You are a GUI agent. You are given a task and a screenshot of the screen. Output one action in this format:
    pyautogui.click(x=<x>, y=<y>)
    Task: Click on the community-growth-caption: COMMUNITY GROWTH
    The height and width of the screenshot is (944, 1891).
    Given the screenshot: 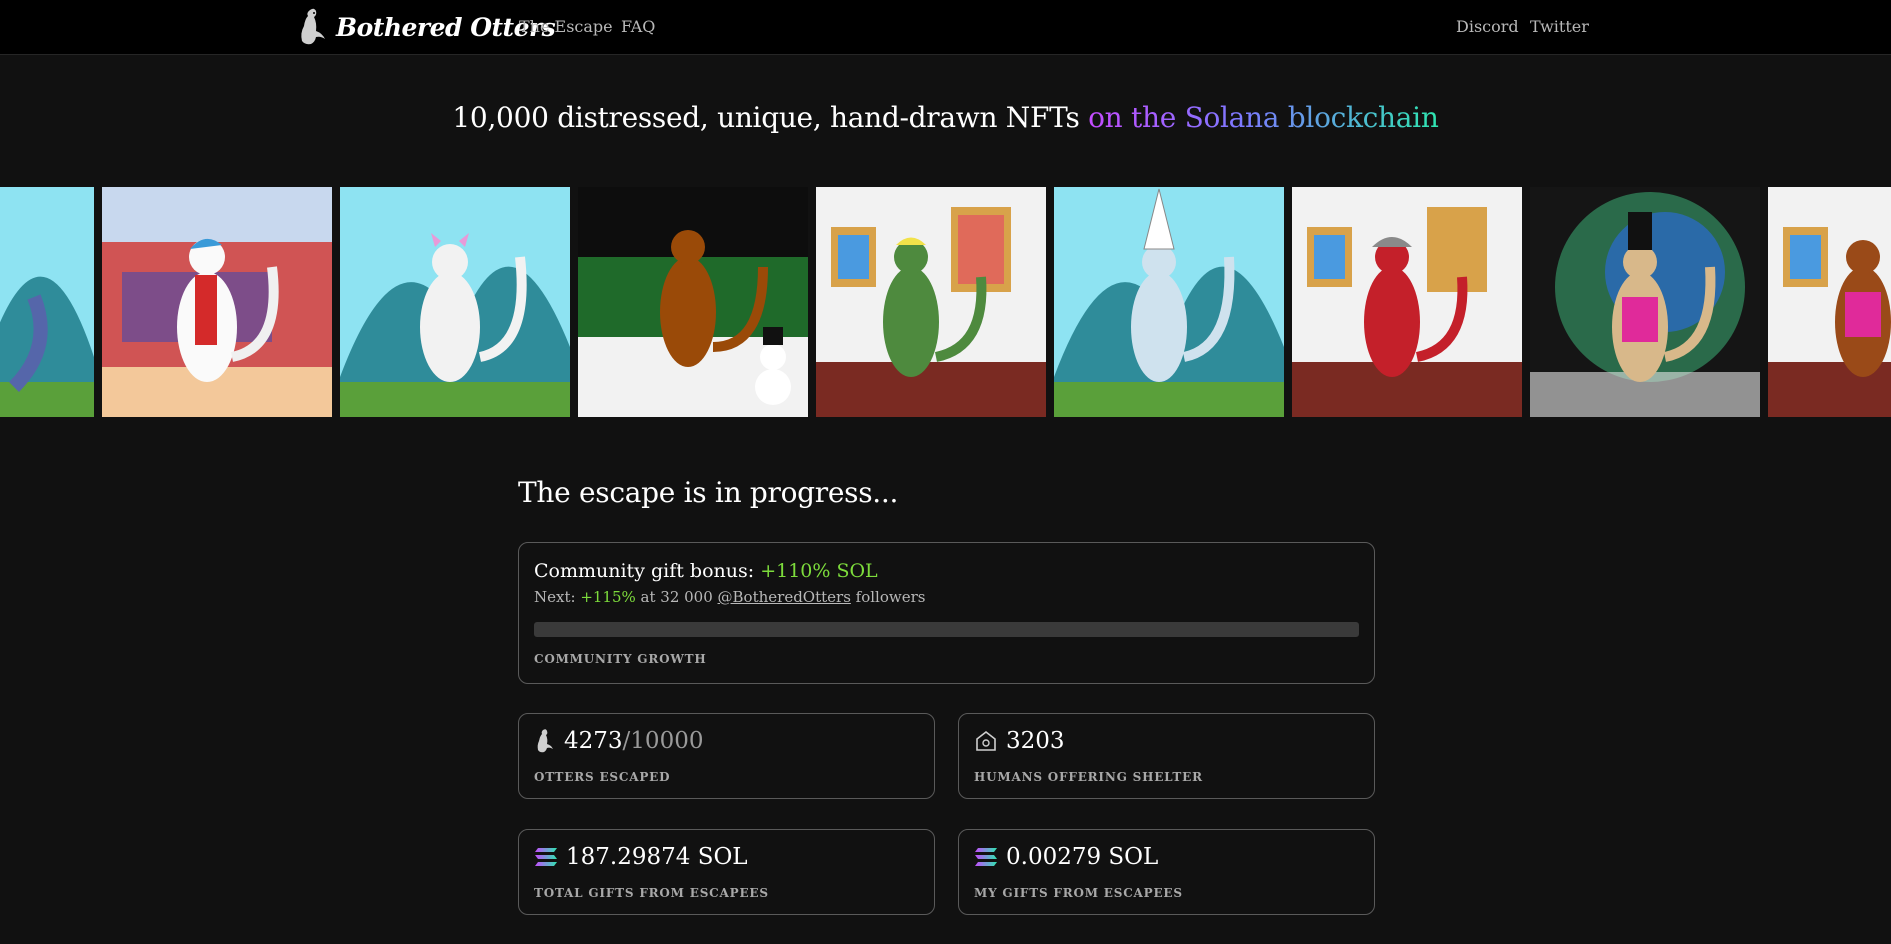 What is the action you would take?
    pyautogui.click(x=620, y=659)
    